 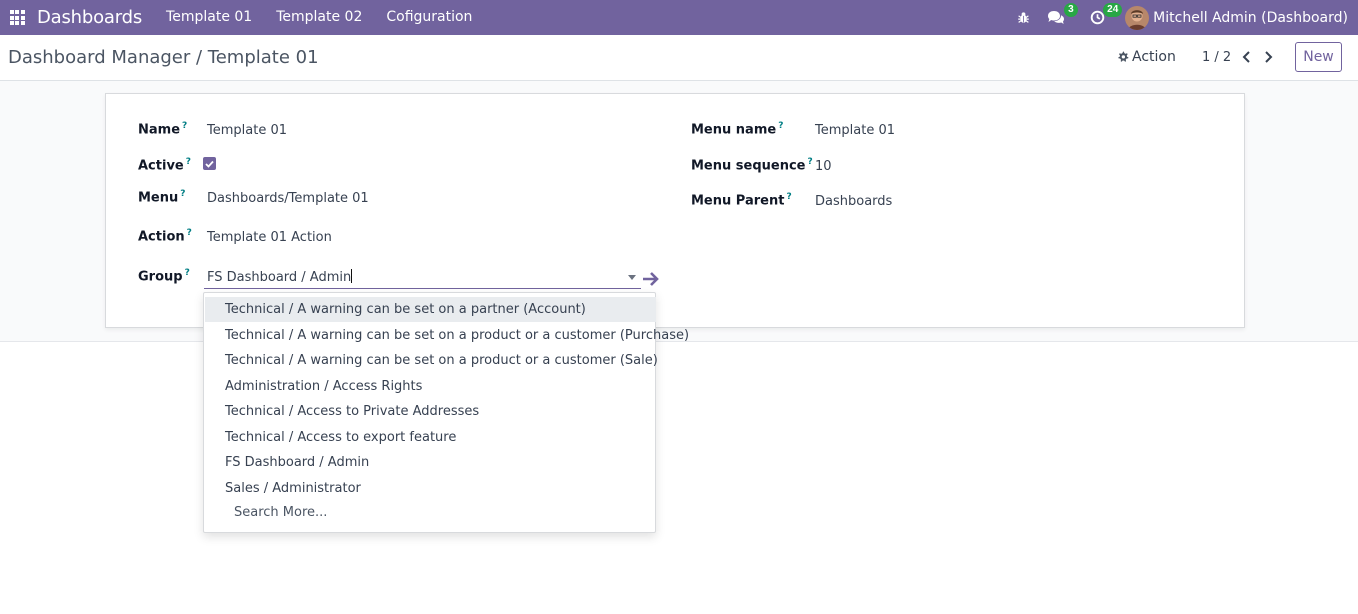 I want to click on menu-sequence-help-icon: ?, so click(x=810, y=162).